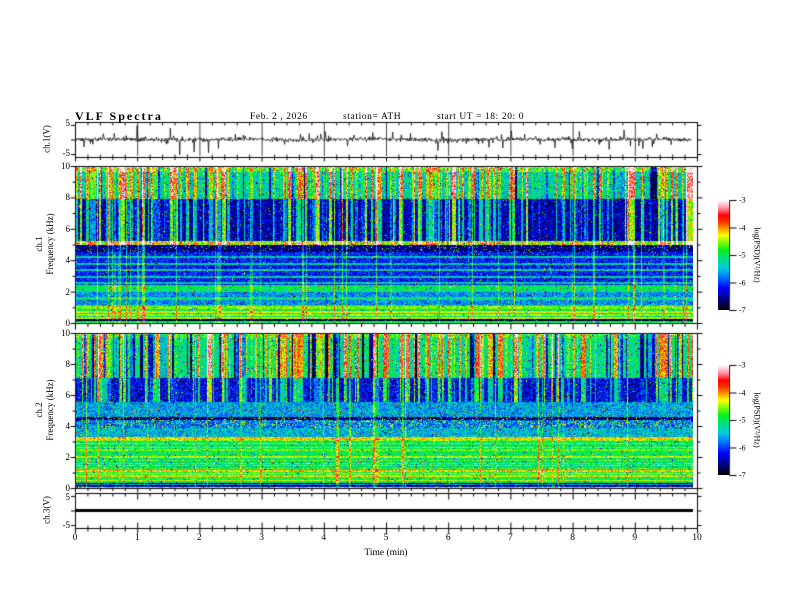 The image size is (792, 612). I want to click on cbar2-tick-neg5: -5, so click(742, 420).